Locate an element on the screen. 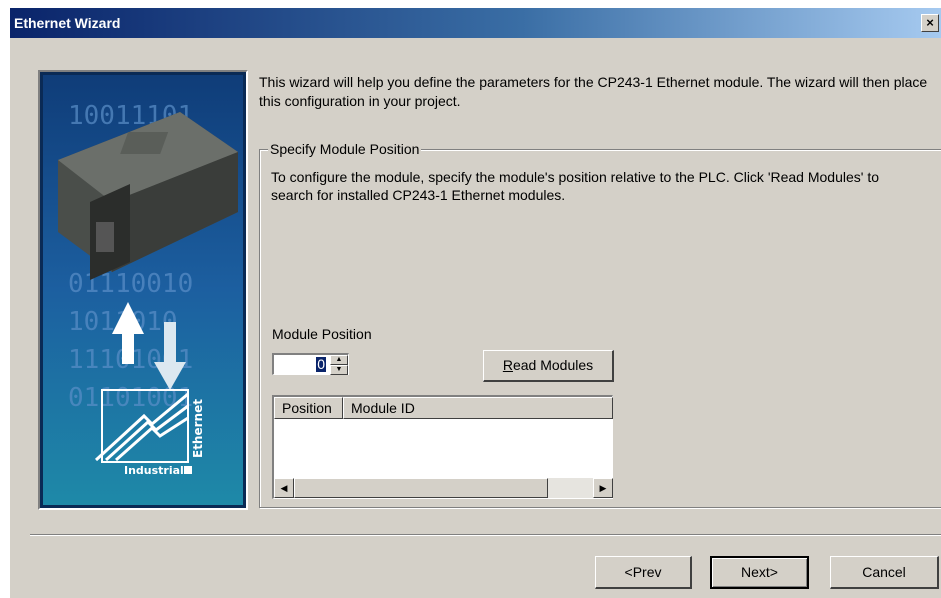  binary-row-2: 01110010 is located at coordinates (130, 284).